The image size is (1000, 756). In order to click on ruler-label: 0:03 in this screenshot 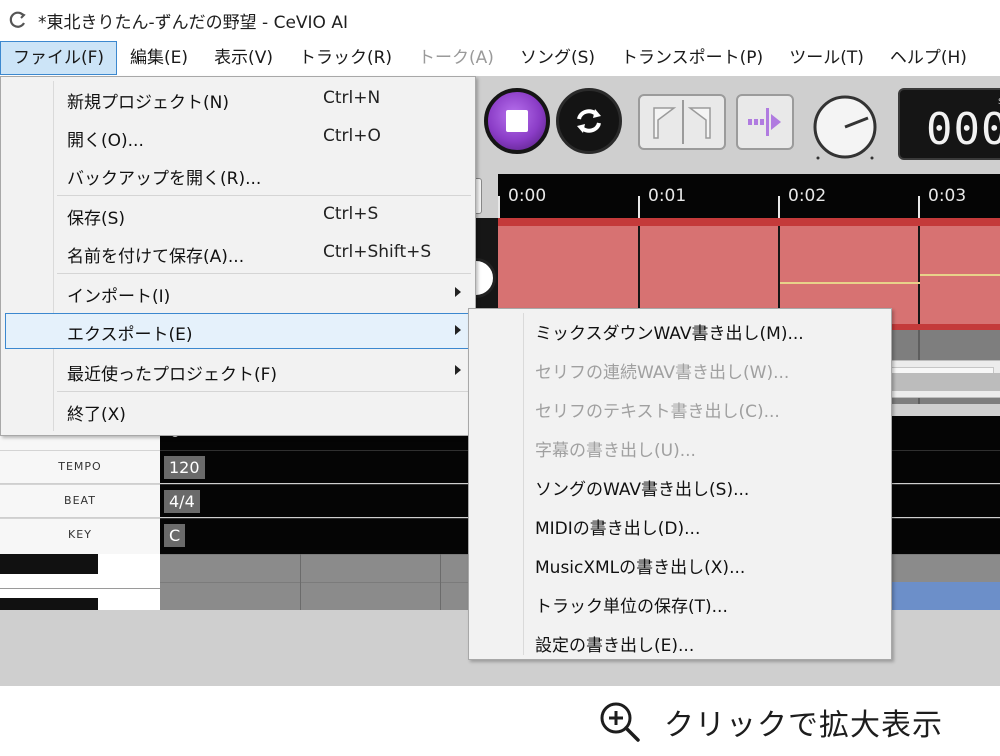, I will do `click(947, 196)`.